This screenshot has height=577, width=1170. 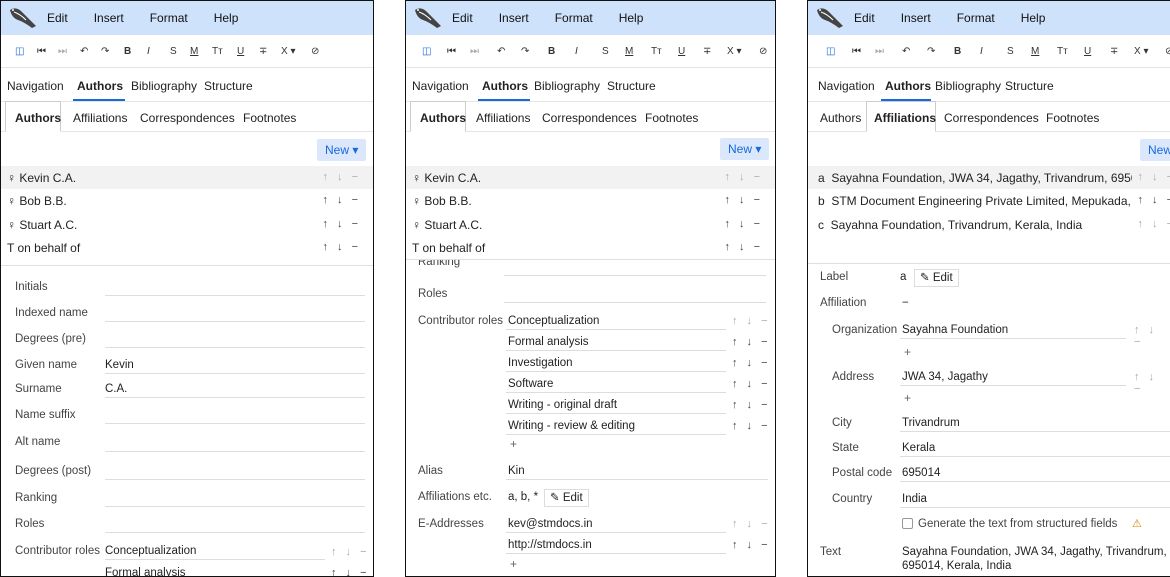 What do you see at coordinates (550, 524) in the screenshot?
I see `e-address: kev@stmdocs.in` at bounding box center [550, 524].